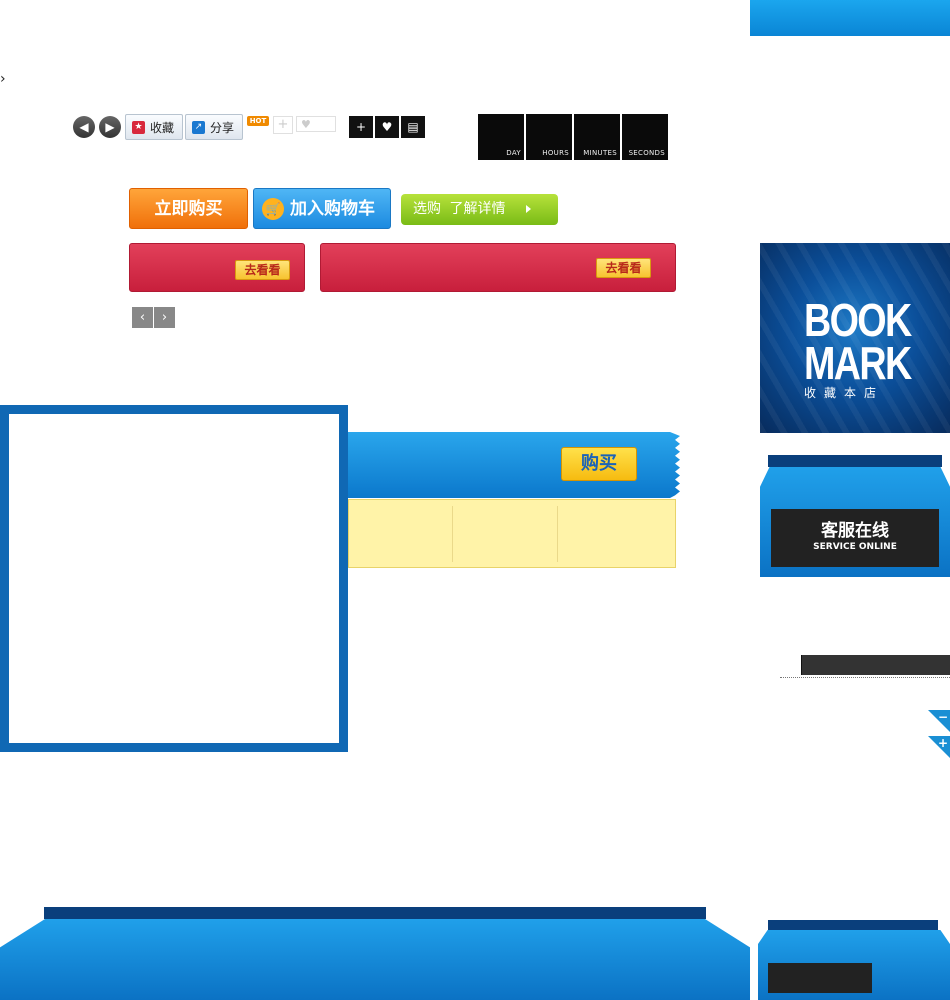  I want to click on bookmark-line1: BOOK, so click(858, 320).